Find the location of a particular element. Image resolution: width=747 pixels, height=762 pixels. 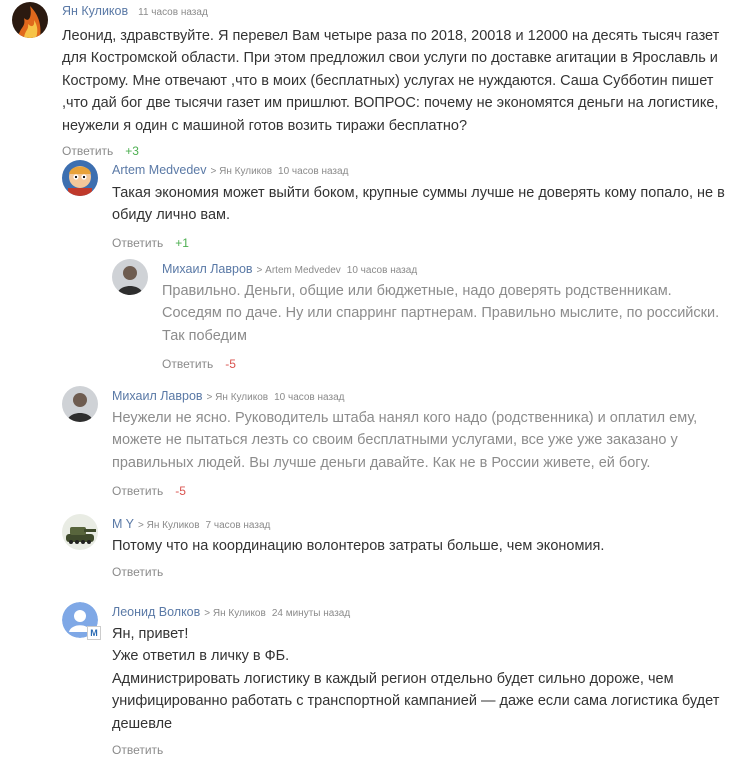

comment-text-line: дешевле is located at coordinates (142, 723).